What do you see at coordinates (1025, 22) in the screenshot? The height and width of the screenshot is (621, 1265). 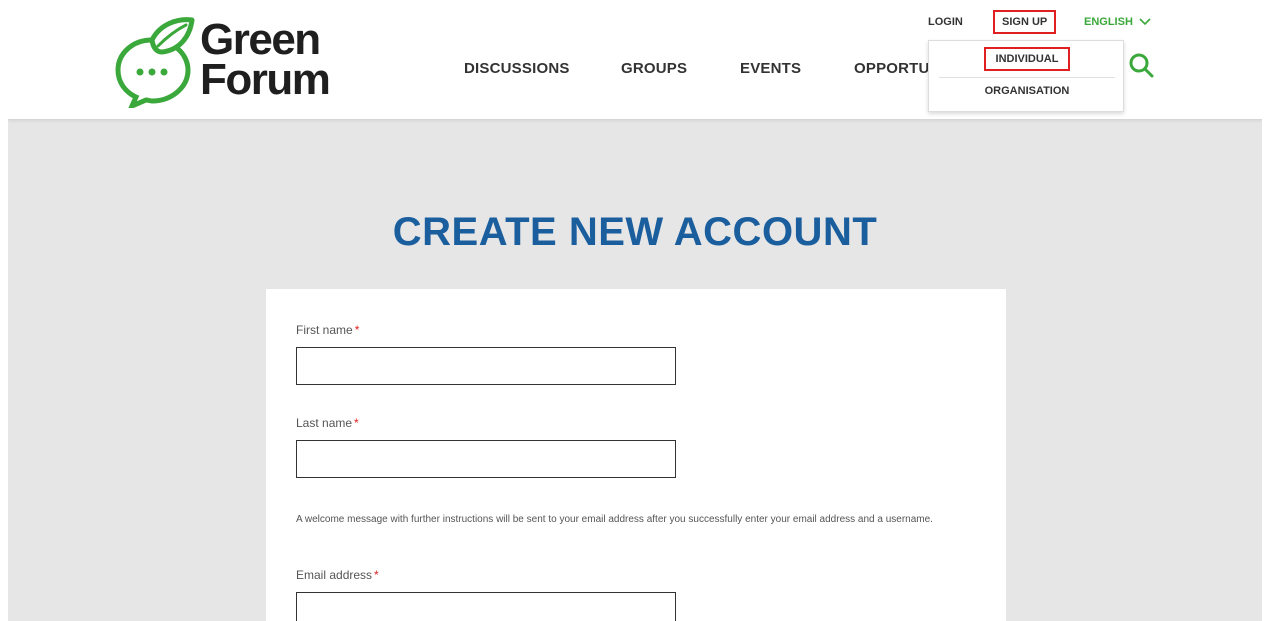 I see `signup-link: SIGN UP` at bounding box center [1025, 22].